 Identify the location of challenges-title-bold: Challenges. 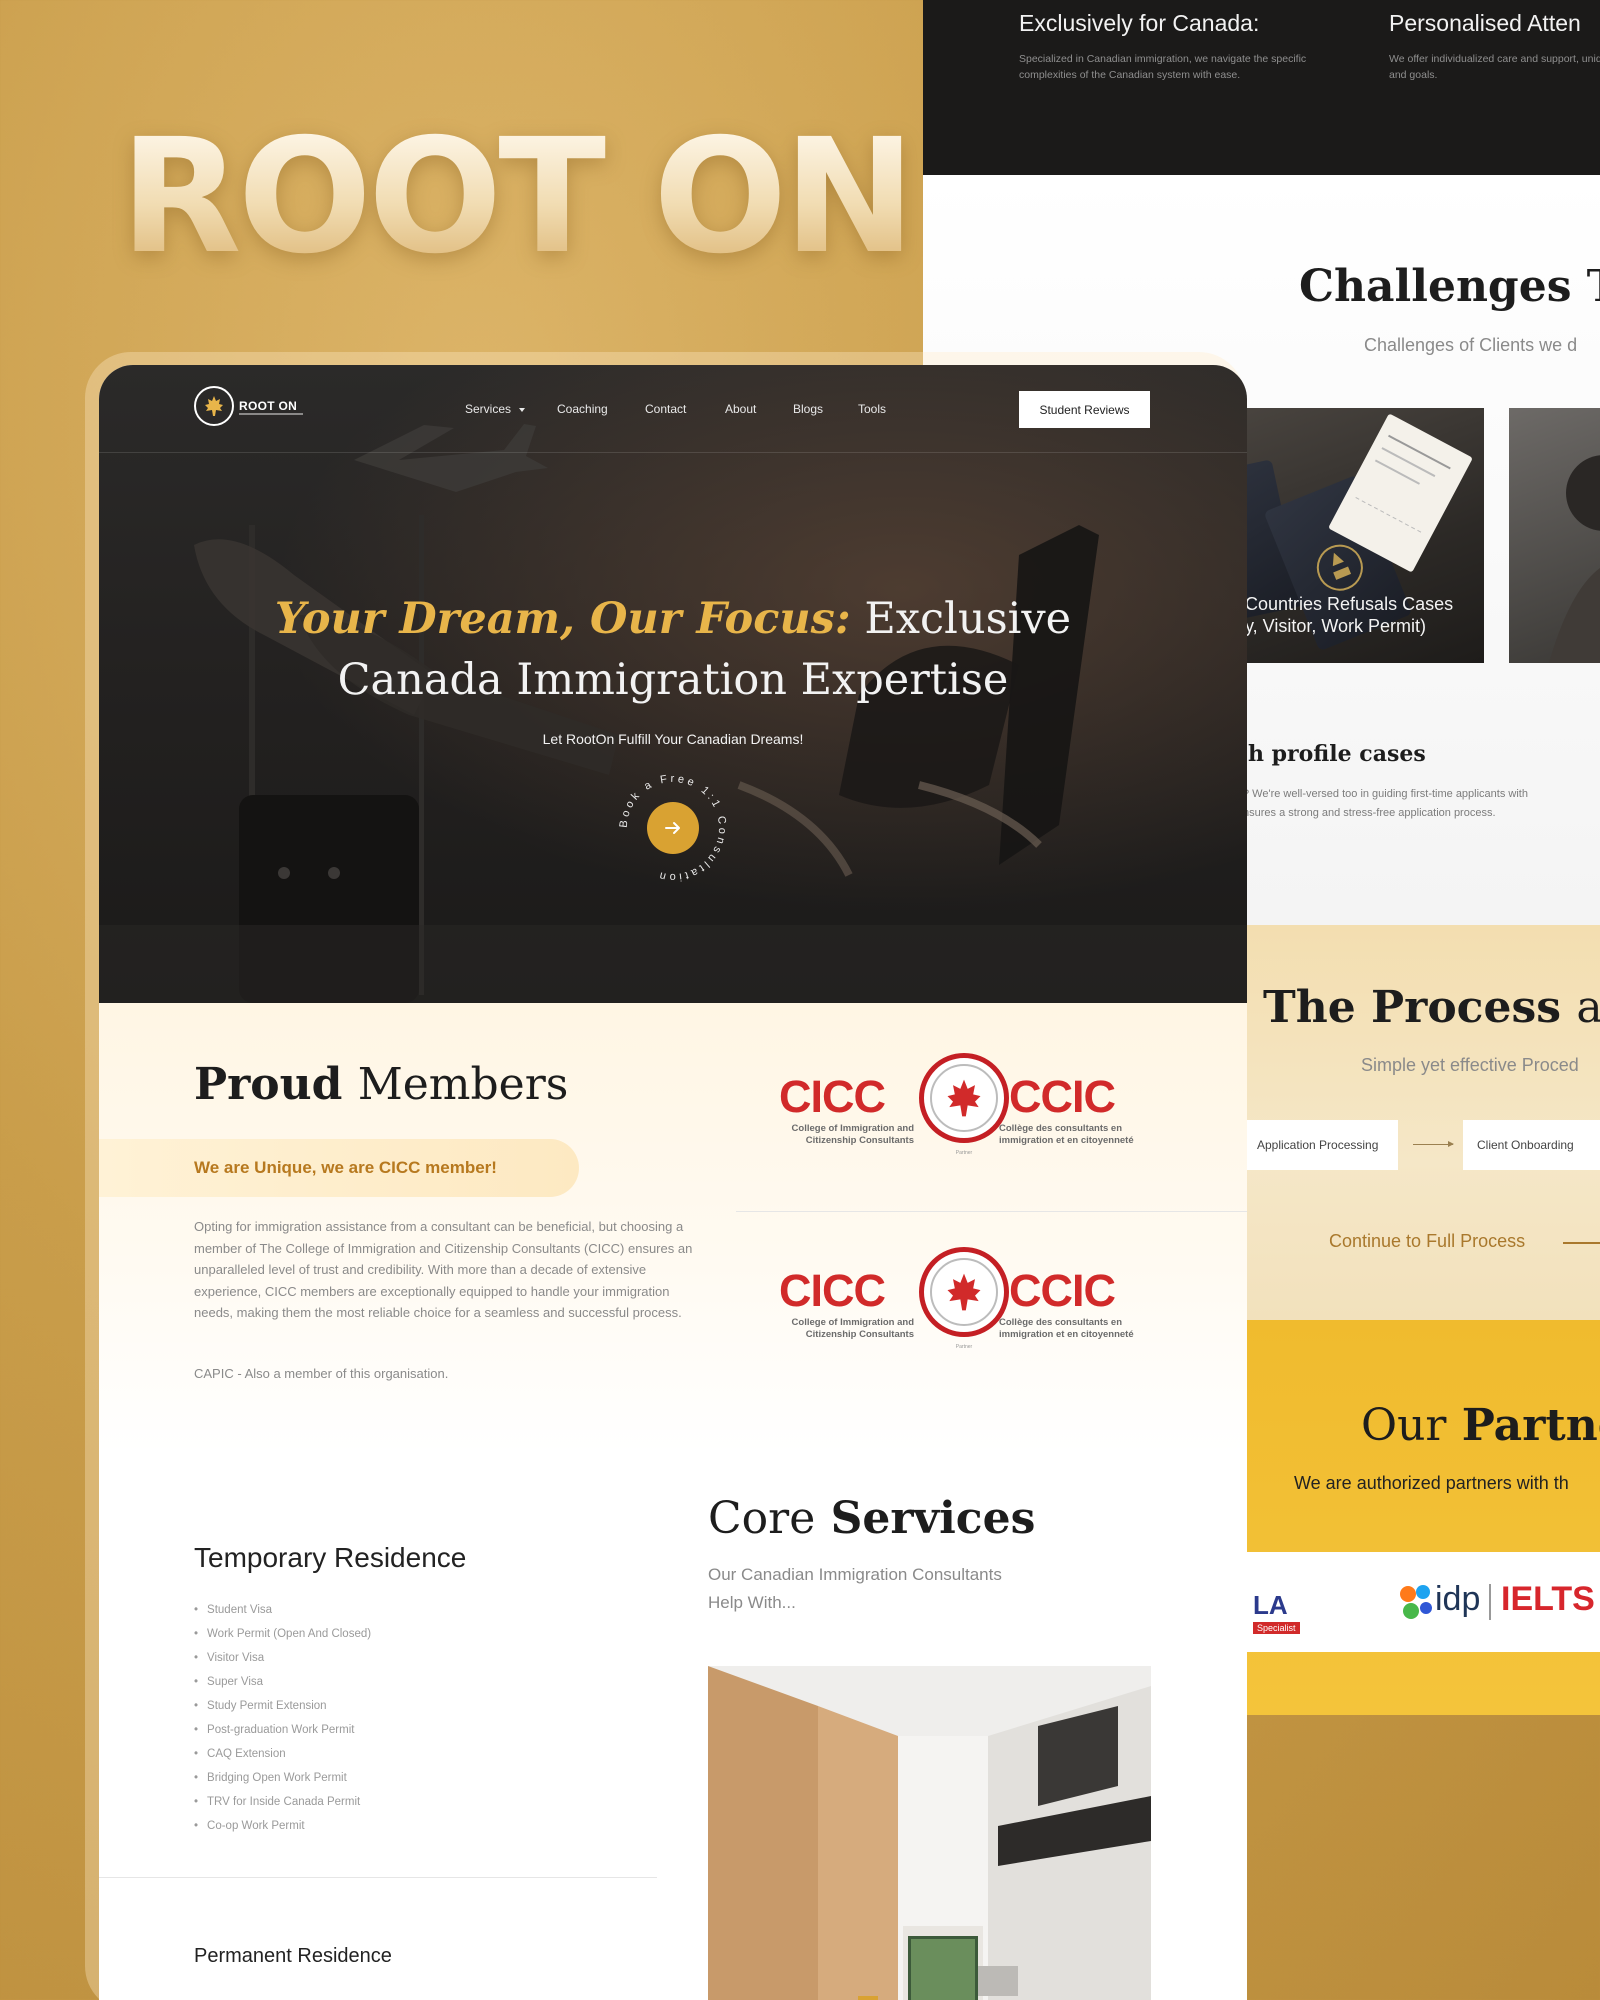
(1435, 286).